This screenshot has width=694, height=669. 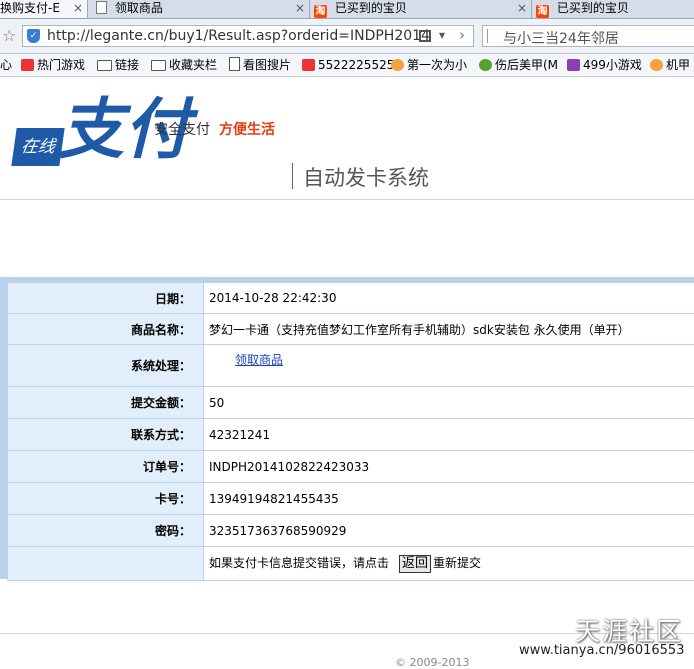 I want to click on search-input: 与小三当24年邻居, so click(x=588, y=36).